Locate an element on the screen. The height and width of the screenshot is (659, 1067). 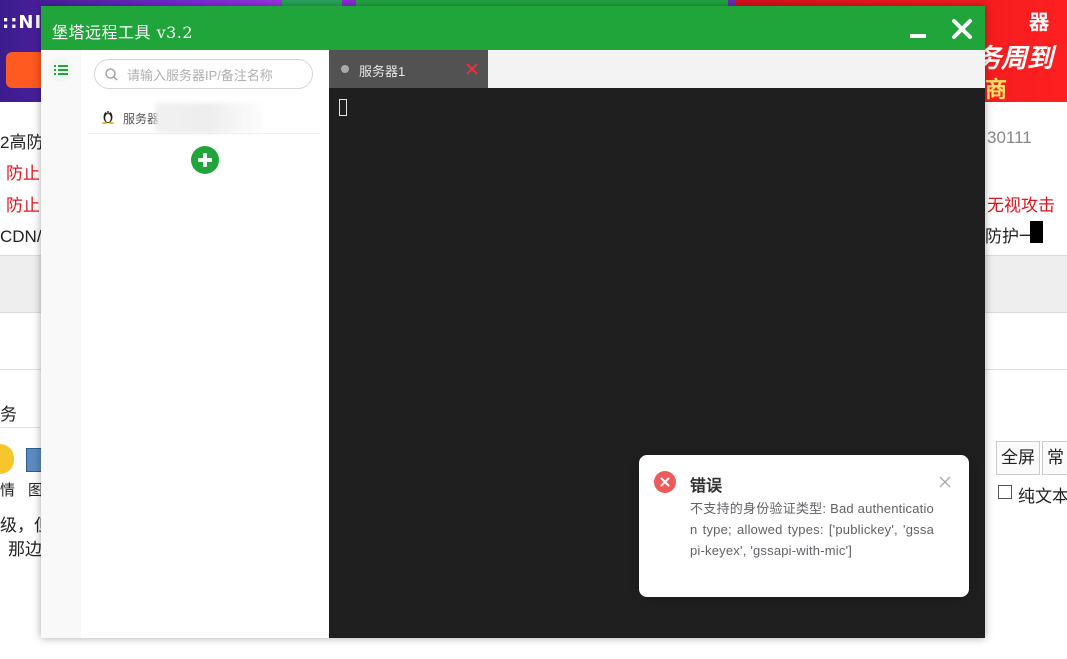
terminal-cursor is located at coordinates (343, 107).